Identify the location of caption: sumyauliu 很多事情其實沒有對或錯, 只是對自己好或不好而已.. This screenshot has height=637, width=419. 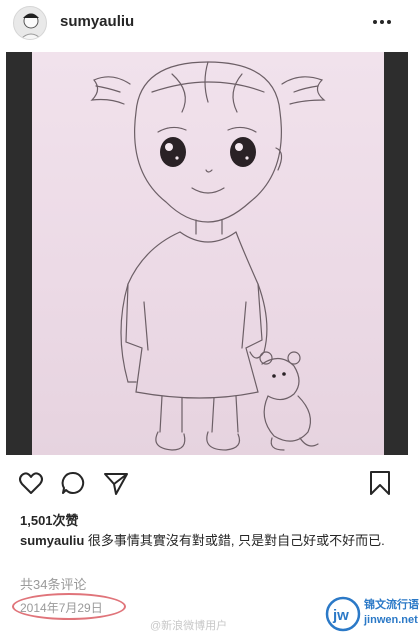
(209, 540).